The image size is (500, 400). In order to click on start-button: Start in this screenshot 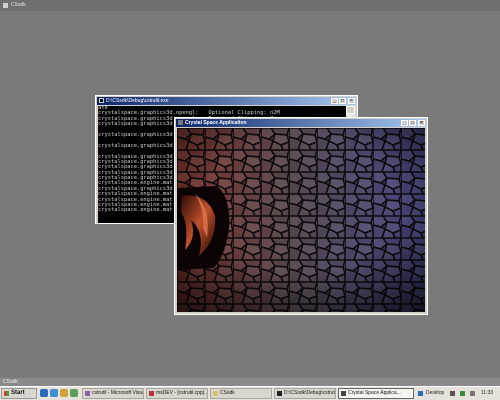, I will do `click(19, 393)`.